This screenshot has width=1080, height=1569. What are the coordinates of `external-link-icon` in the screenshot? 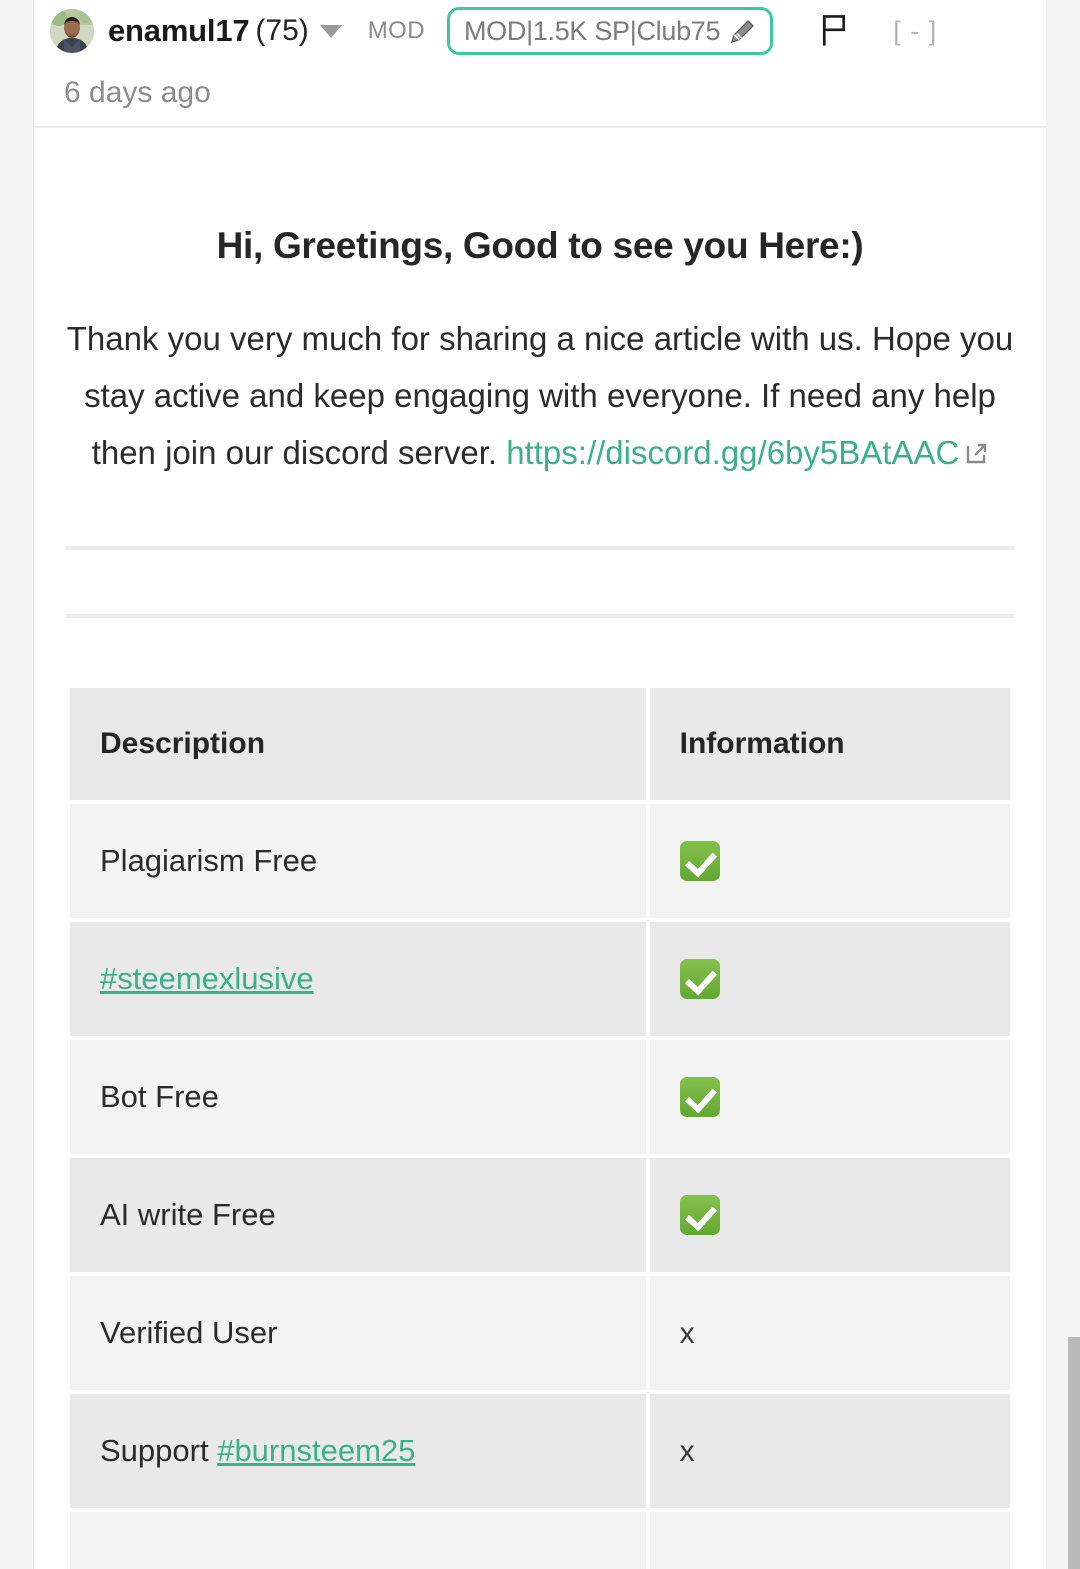 It's located at (976, 455).